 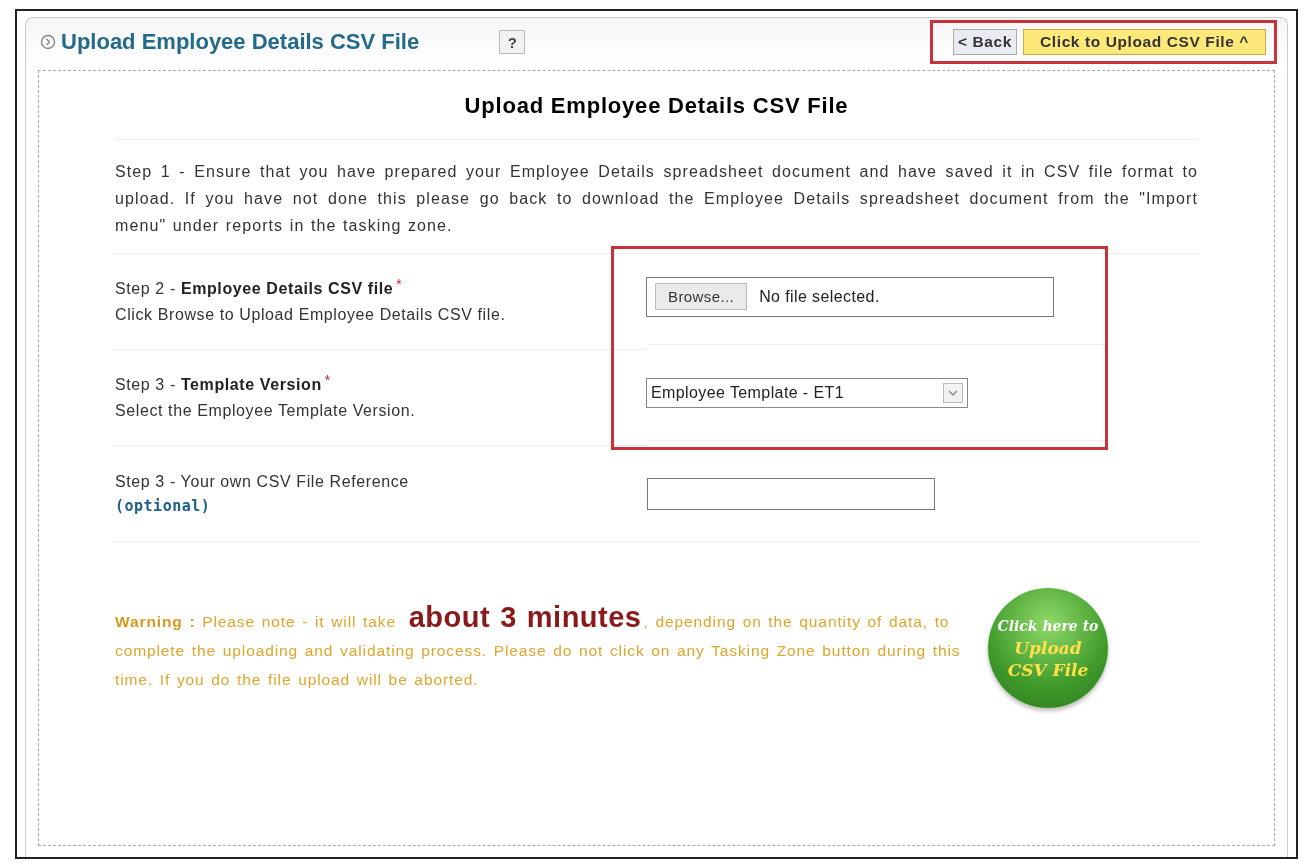 What do you see at coordinates (538, 646) in the screenshot?
I see `warning-text: Warning : Please note - it will take about 3 minutes, depending on the quantity of data, to complete the uploading and validating process. Please do not click on any Tasking Zone button during this time. If you do the file upload will be aborted.` at bounding box center [538, 646].